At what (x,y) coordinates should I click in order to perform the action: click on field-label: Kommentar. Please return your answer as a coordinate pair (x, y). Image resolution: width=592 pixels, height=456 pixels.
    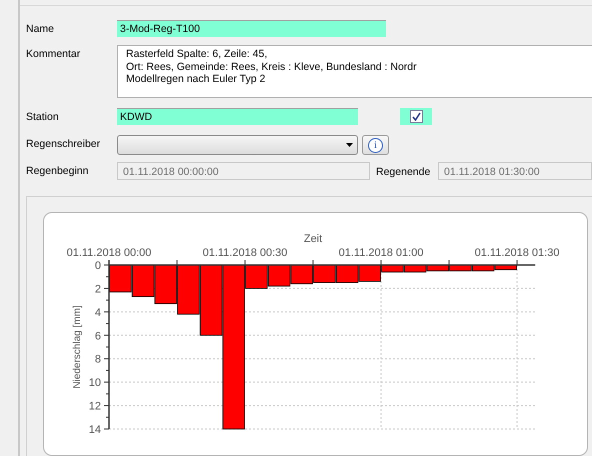
    Looking at the image, I should click on (54, 53).